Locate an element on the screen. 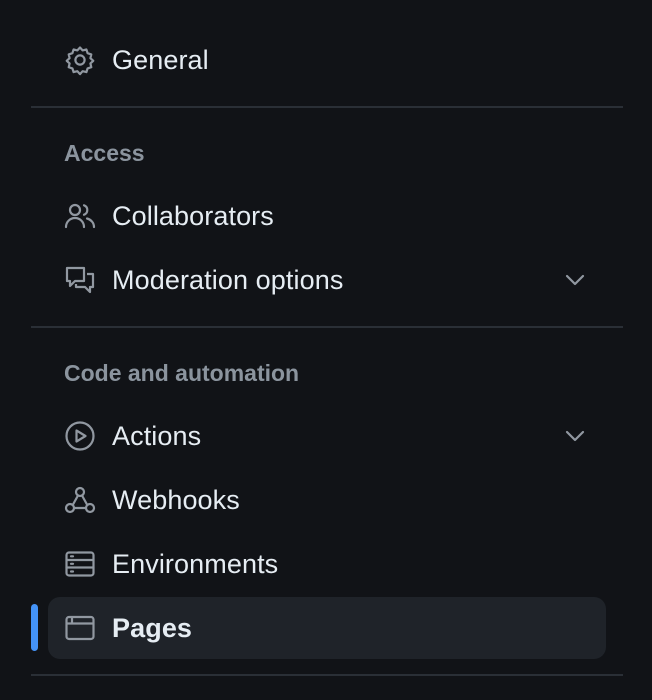 This screenshot has width=652, height=700. people-icon is located at coordinates (80, 216).